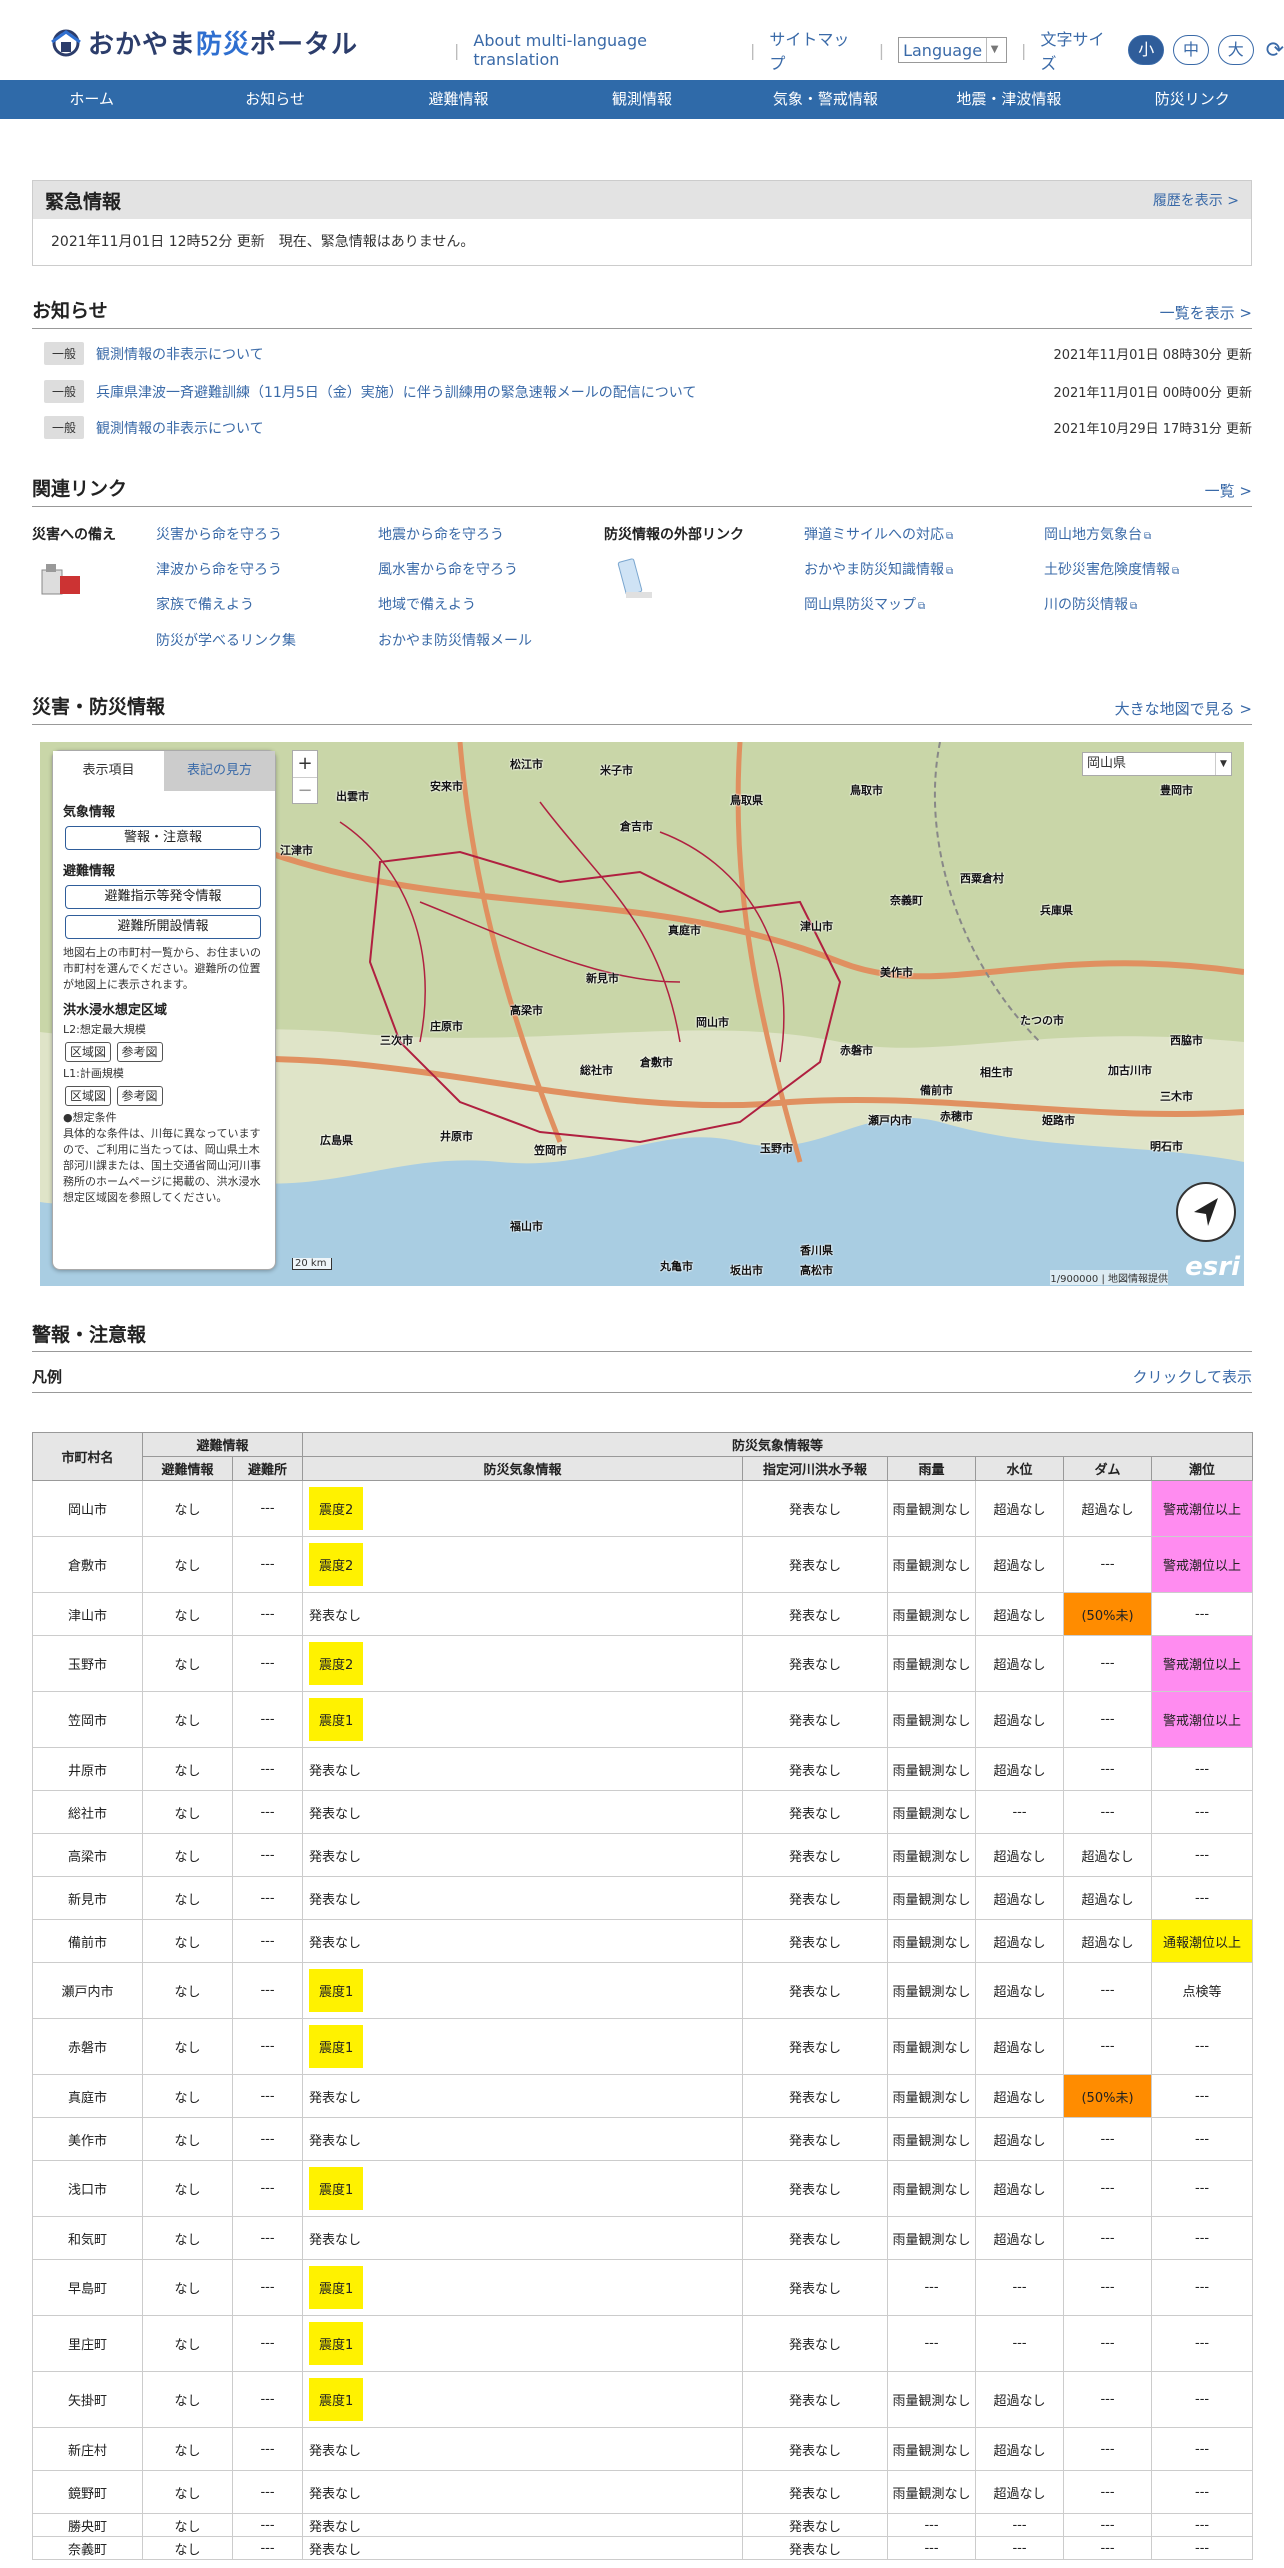  I want to click on municipality-cell: 赤磐市, so click(87, 2046).